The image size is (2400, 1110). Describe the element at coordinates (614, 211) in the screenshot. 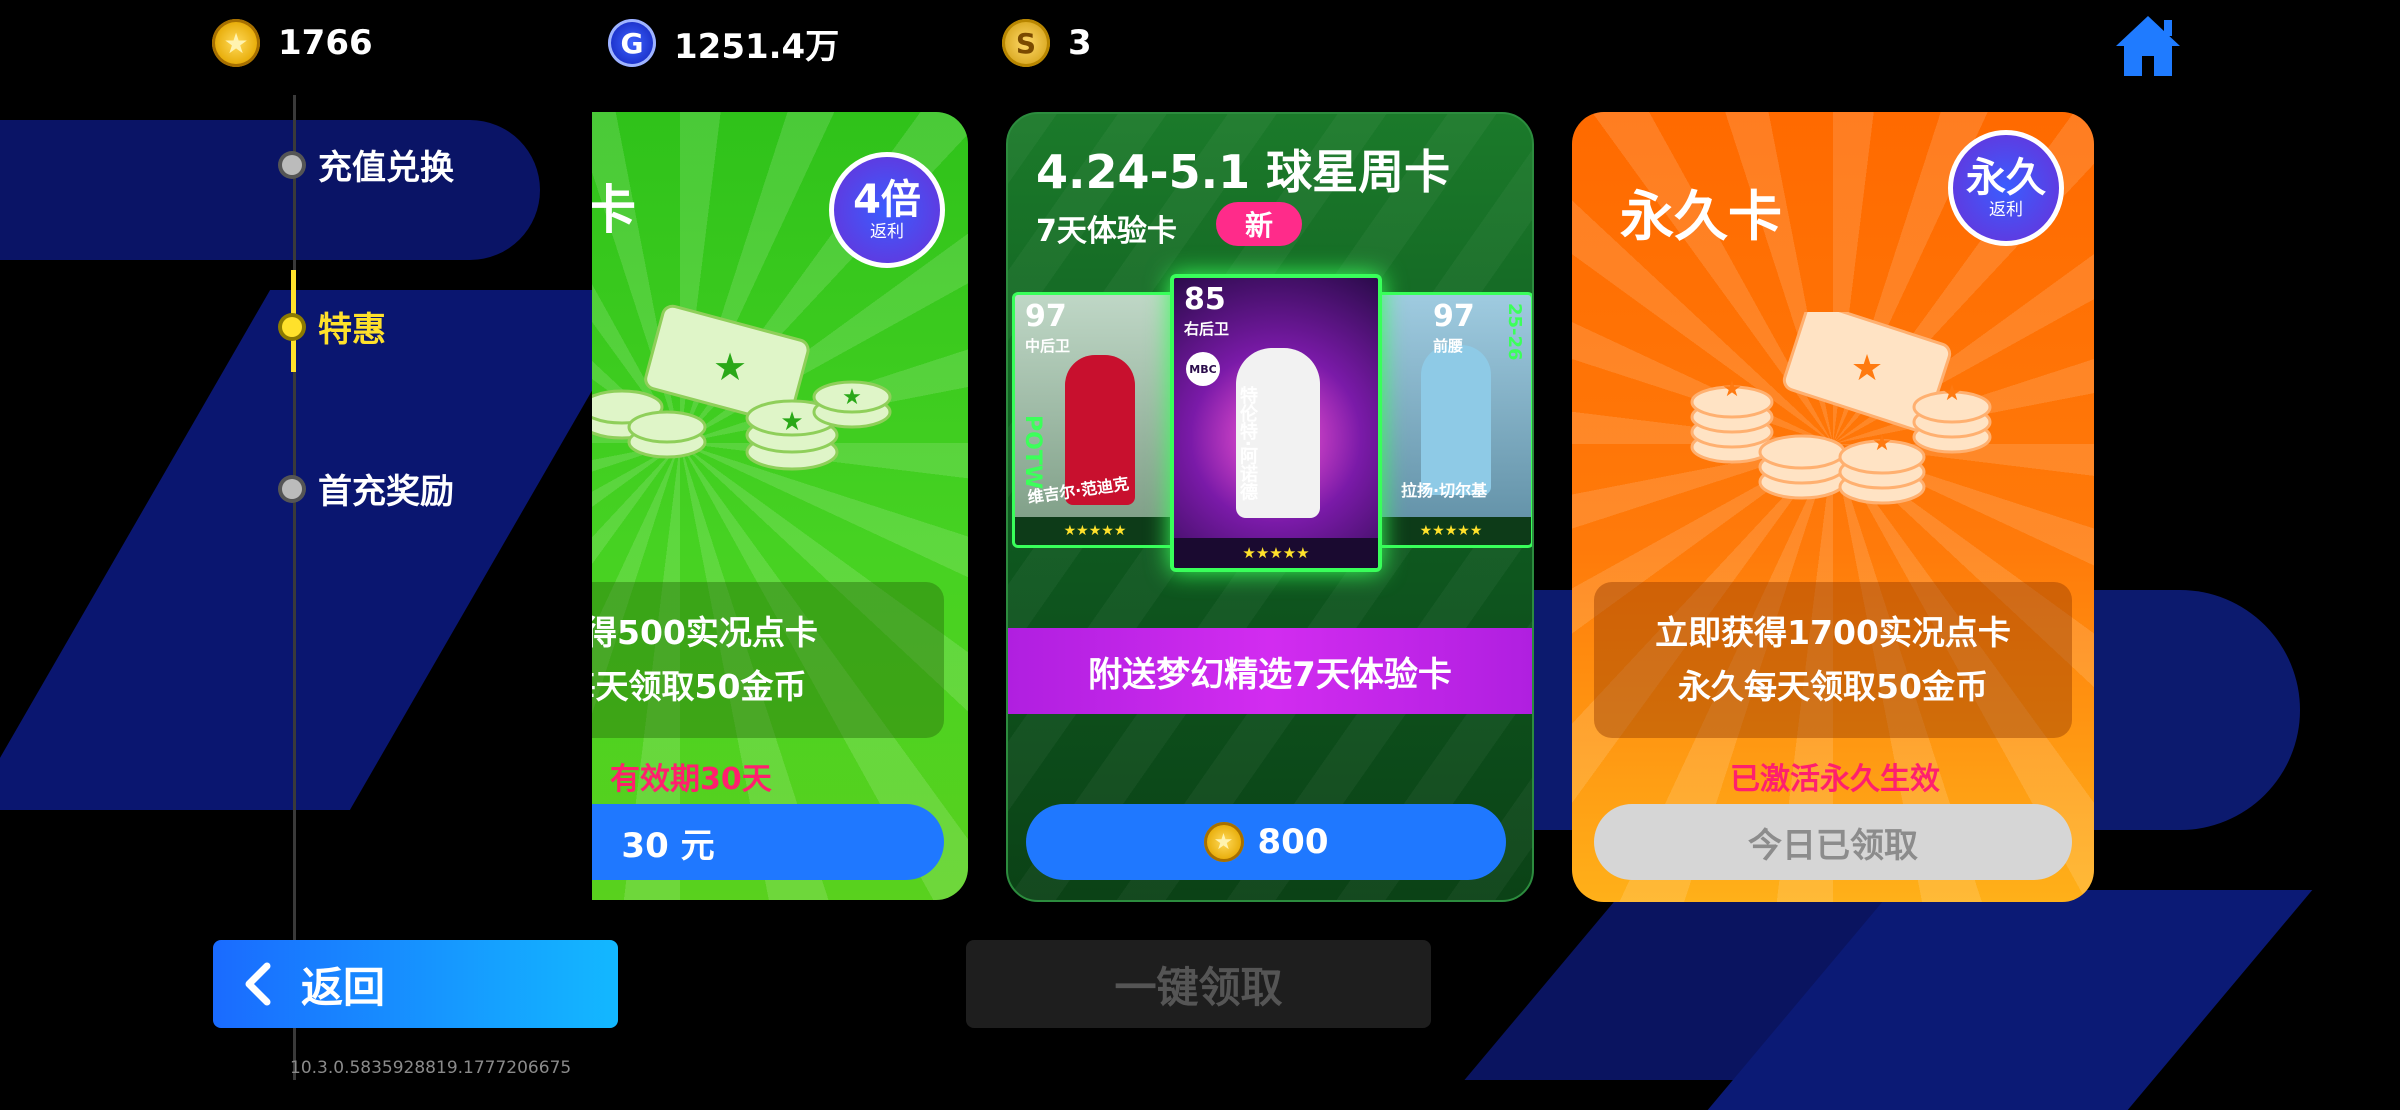

I see `card-title: 卡` at that location.